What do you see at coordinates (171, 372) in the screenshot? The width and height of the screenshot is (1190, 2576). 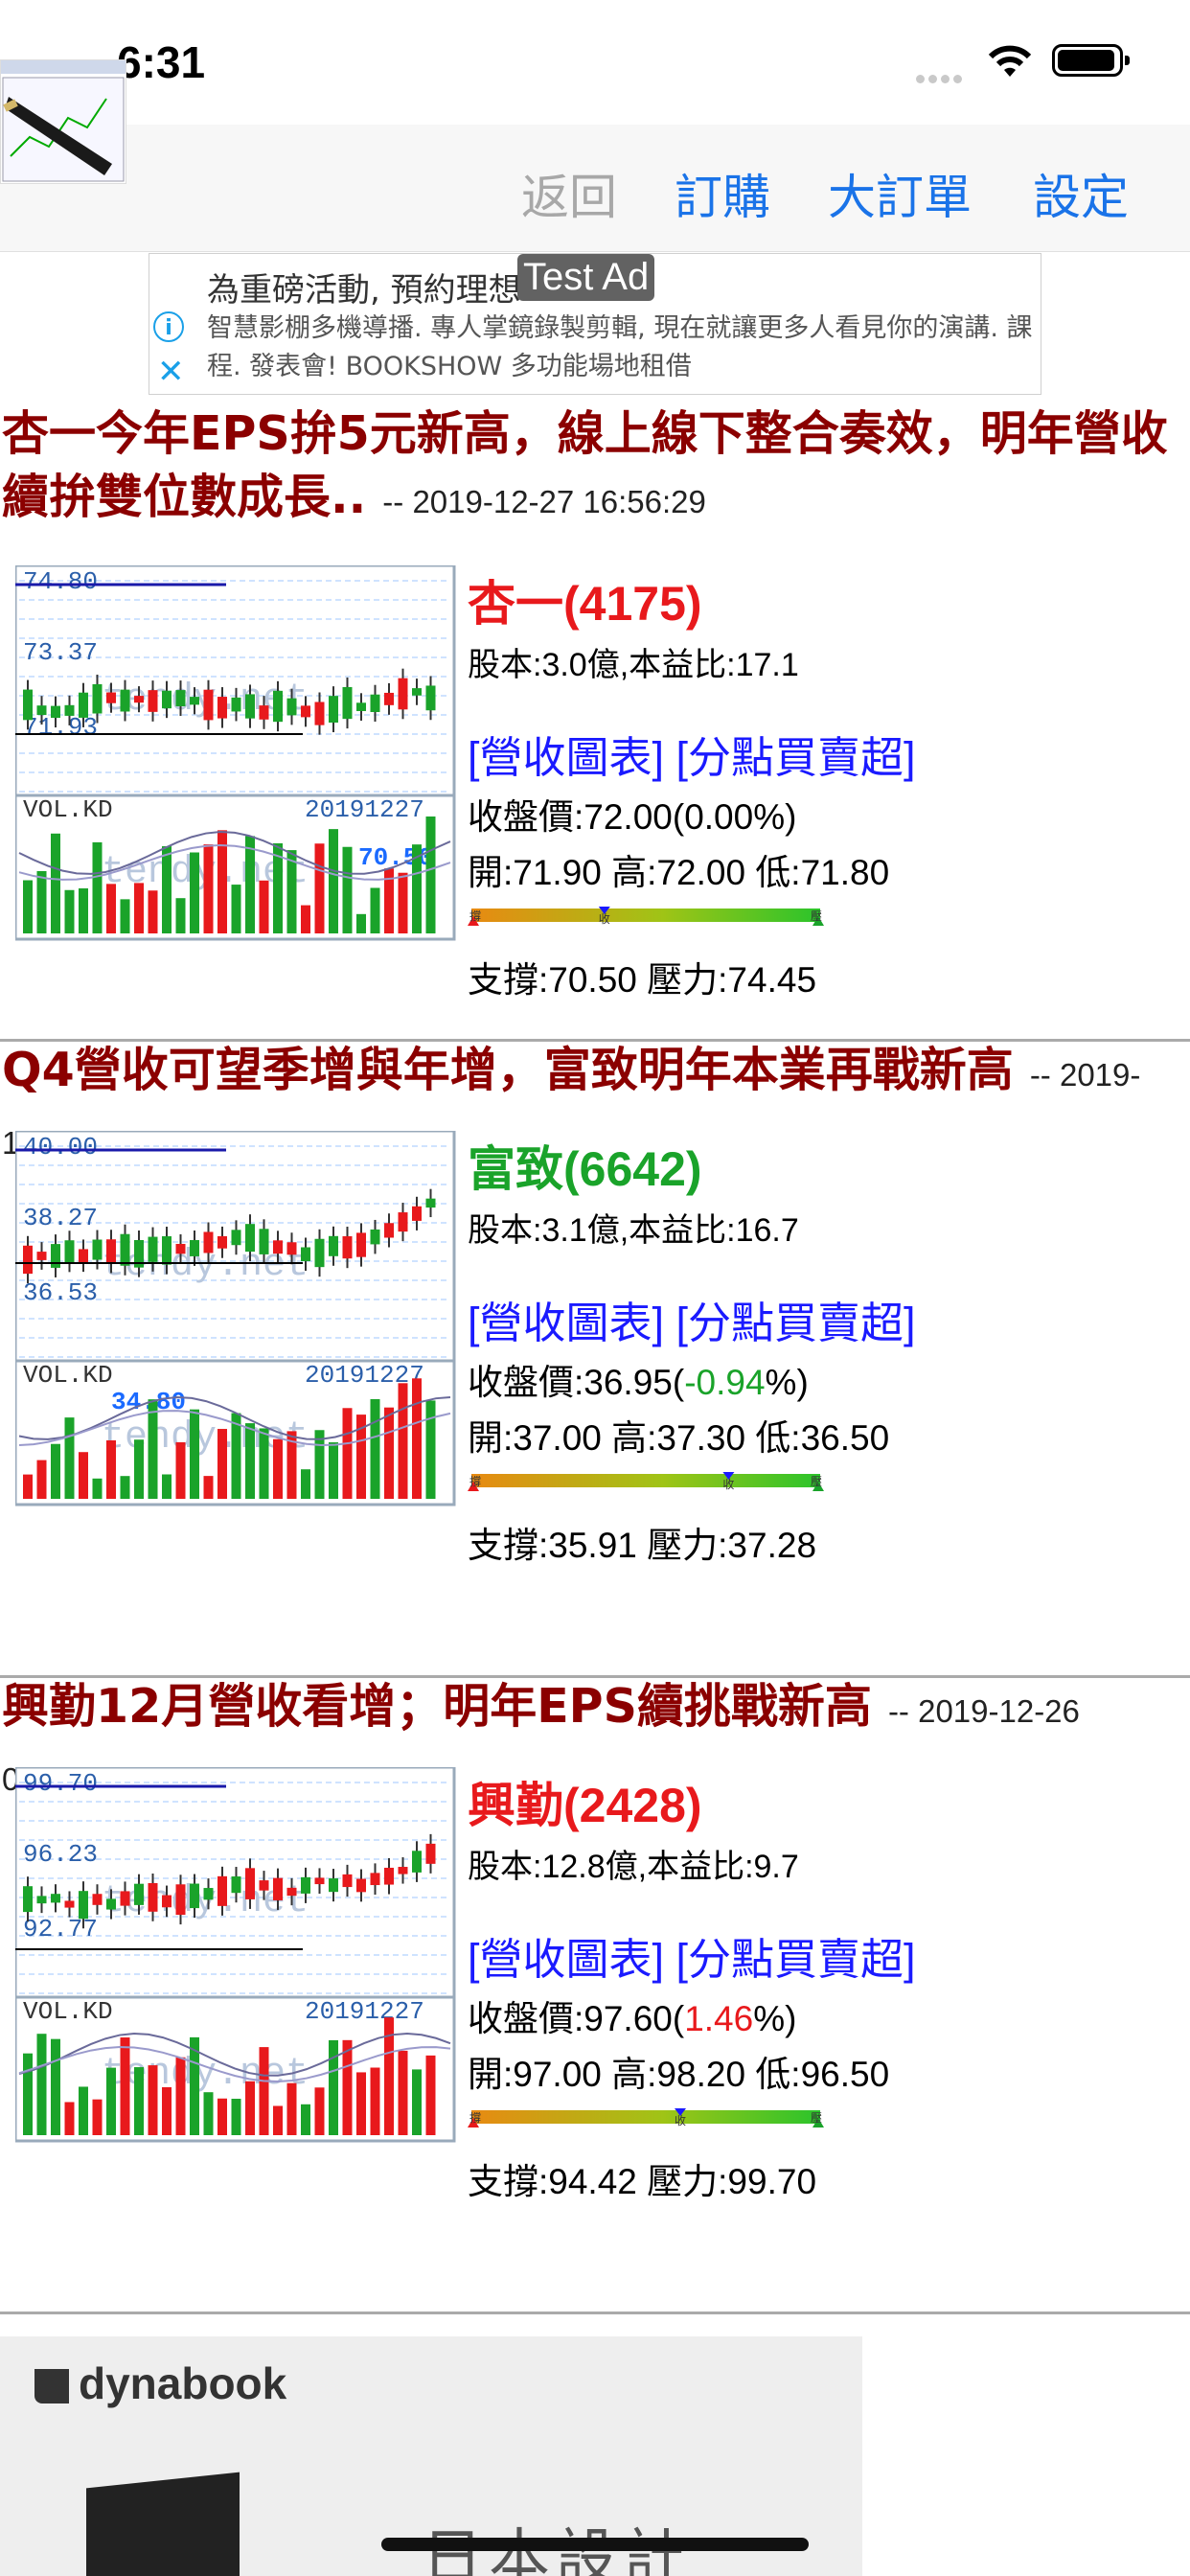 I see `close-icon: ✕` at bounding box center [171, 372].